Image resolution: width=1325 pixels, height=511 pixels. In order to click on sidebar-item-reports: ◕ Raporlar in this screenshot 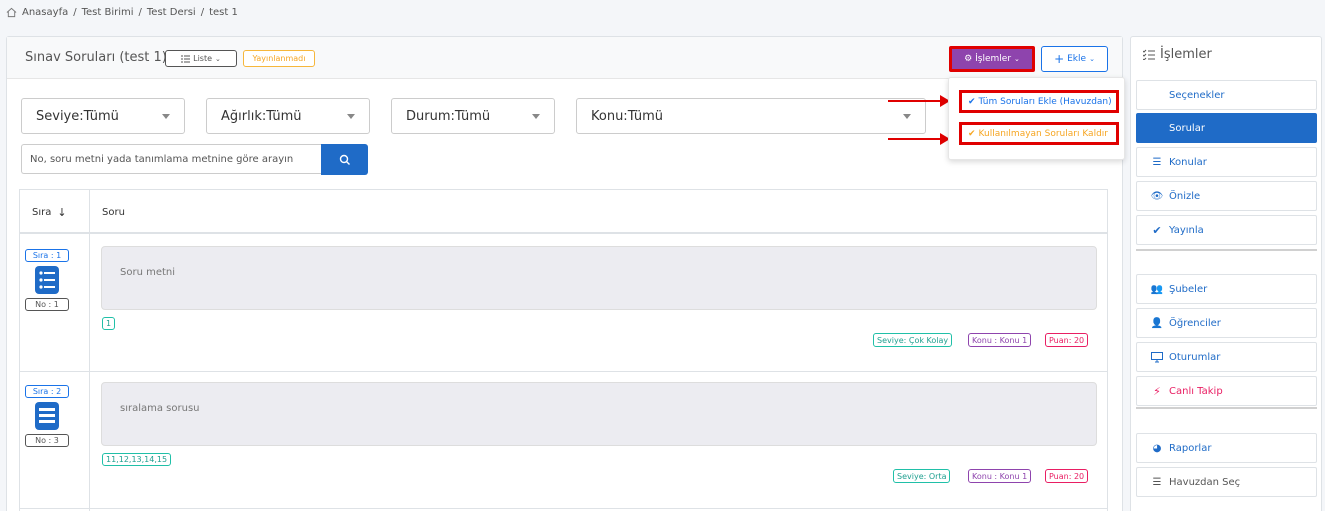, I will do `click(1226, 448)`.